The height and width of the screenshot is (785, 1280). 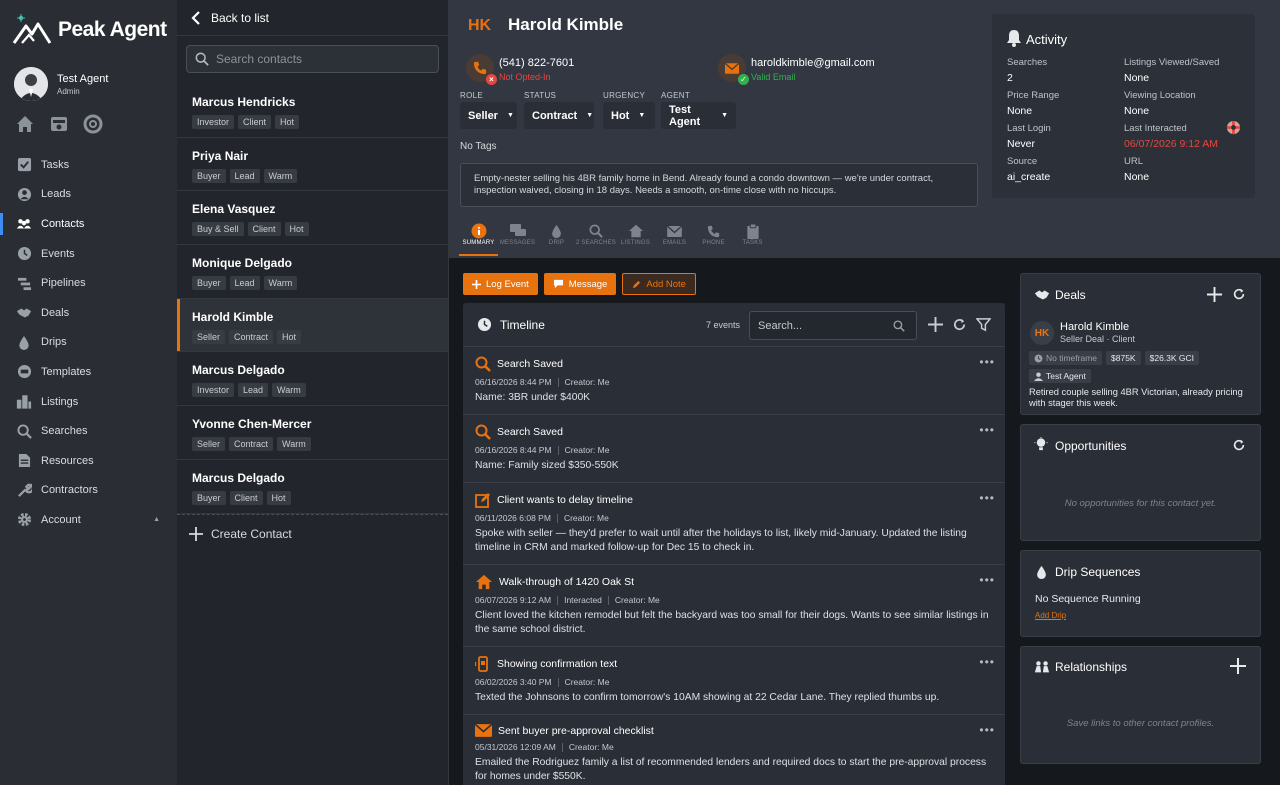 I want to click on add-note-button: Add Note, so click(x=659, y=284).